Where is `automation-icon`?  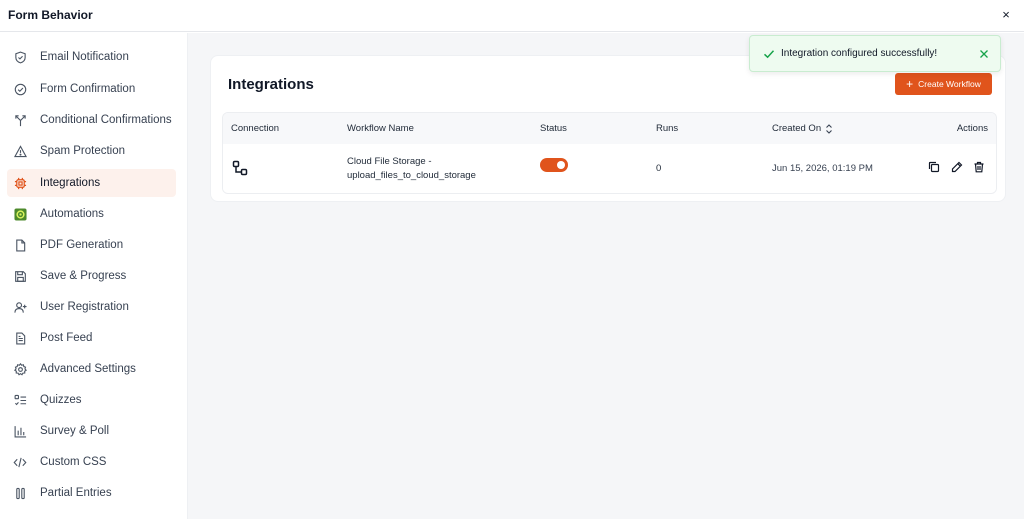
automation-icon is located at coordinates (20, 214).